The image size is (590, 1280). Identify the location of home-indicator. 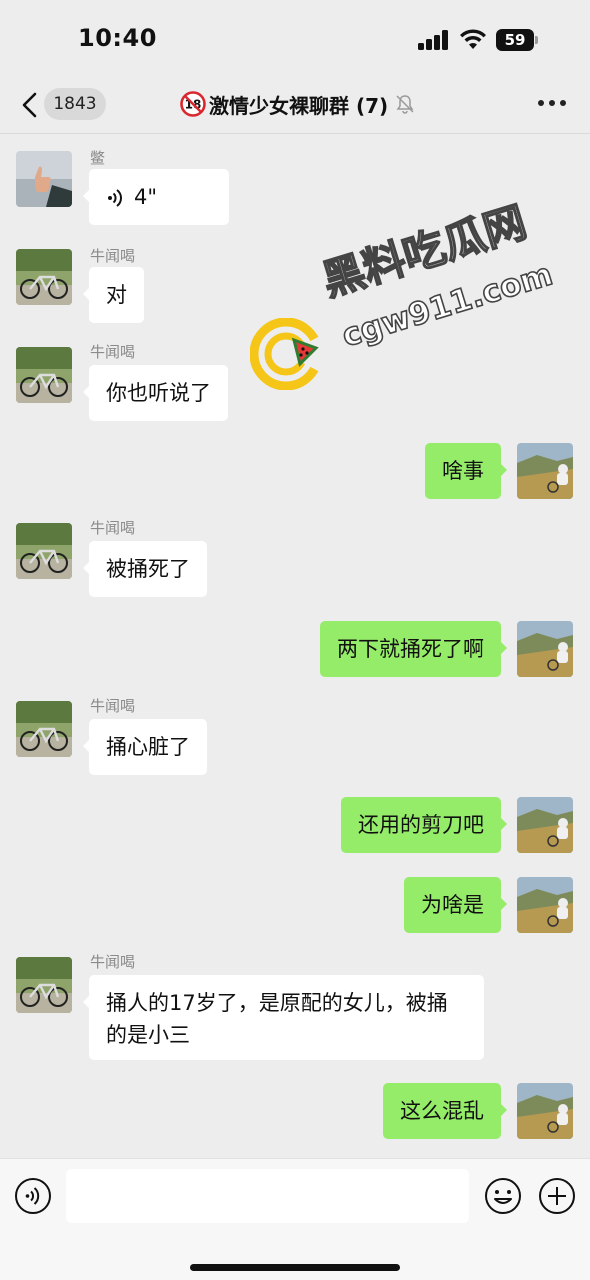
(295, 1267).